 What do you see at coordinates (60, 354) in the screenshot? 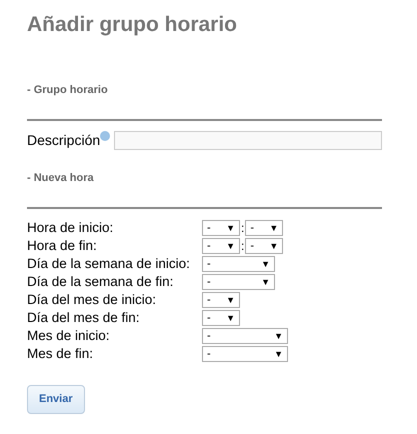
I see `field-label: Mes de fin:` at bounding box center [60, 354].